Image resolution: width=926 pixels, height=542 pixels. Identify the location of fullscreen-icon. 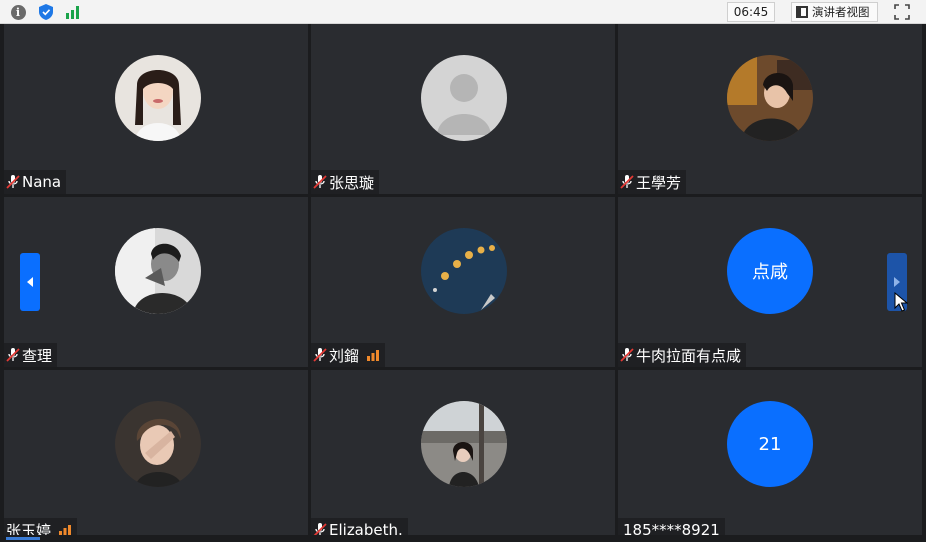
(902, 12).